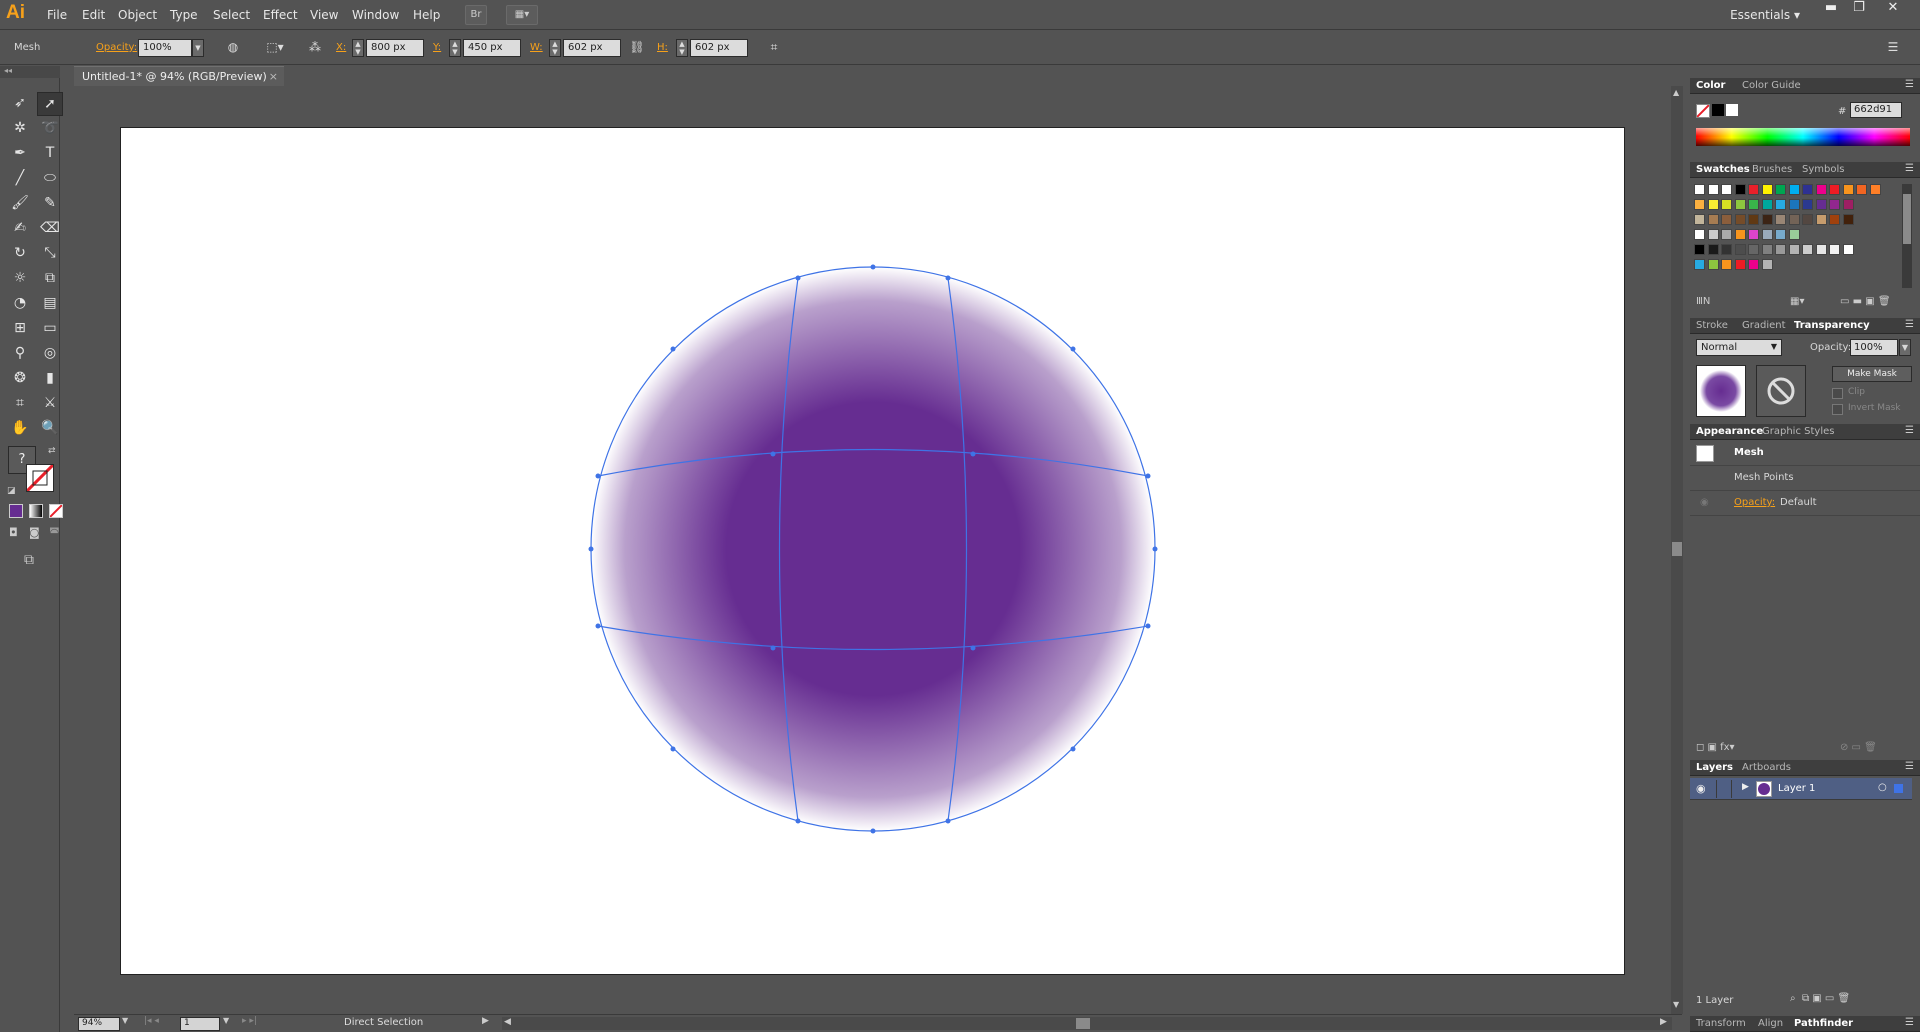 The image size is (1920, 1032). What do you see at coordinates (54, 532) in the screenshot?
I see `draw-inside-icon: ◚` at bounding box center [54, 532].